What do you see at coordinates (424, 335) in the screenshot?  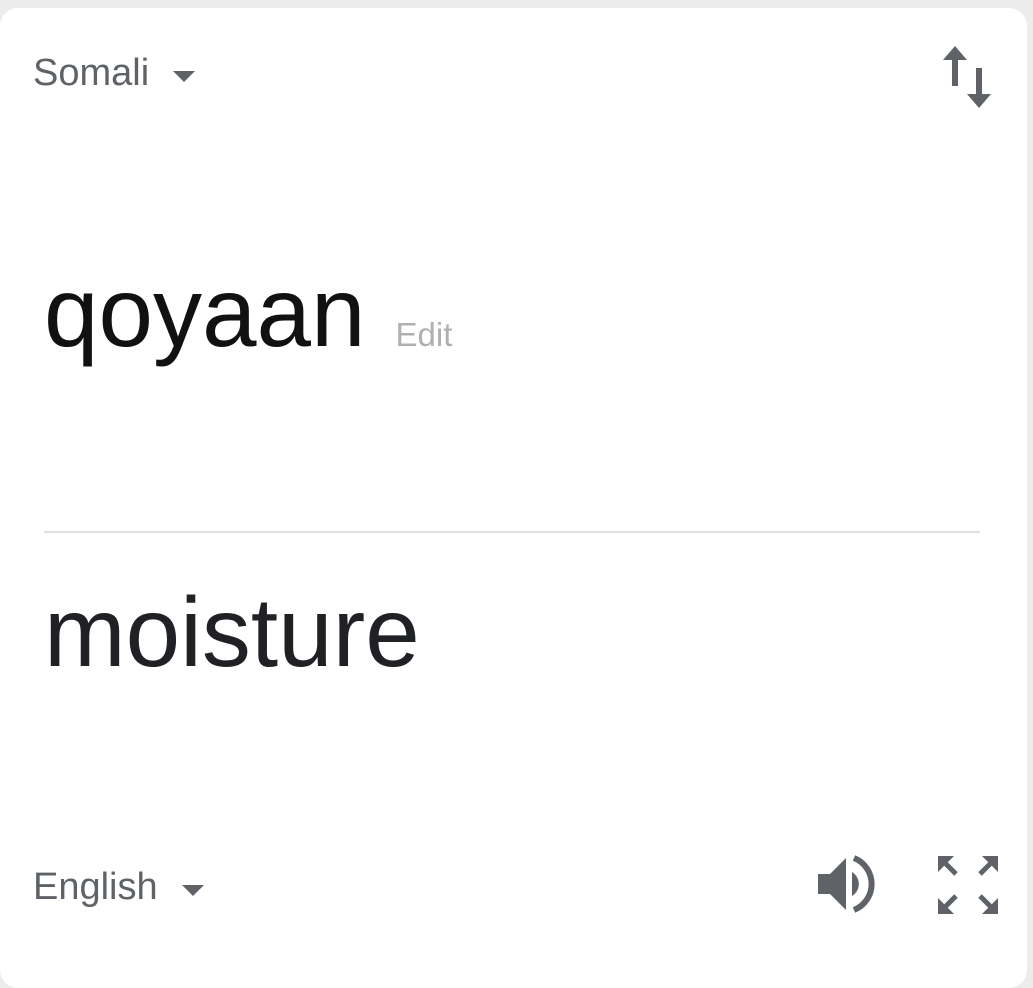 I see `edit-button: Edit` at bounding box center [424, 335].